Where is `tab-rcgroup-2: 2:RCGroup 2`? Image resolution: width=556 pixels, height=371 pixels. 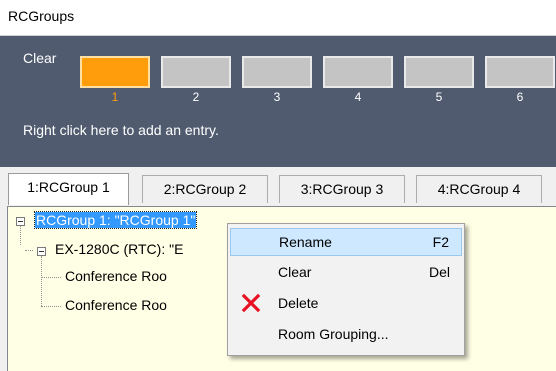 tab-rcgroup-2: 2:RCGroup 2 is located at coordinates (205, 189).